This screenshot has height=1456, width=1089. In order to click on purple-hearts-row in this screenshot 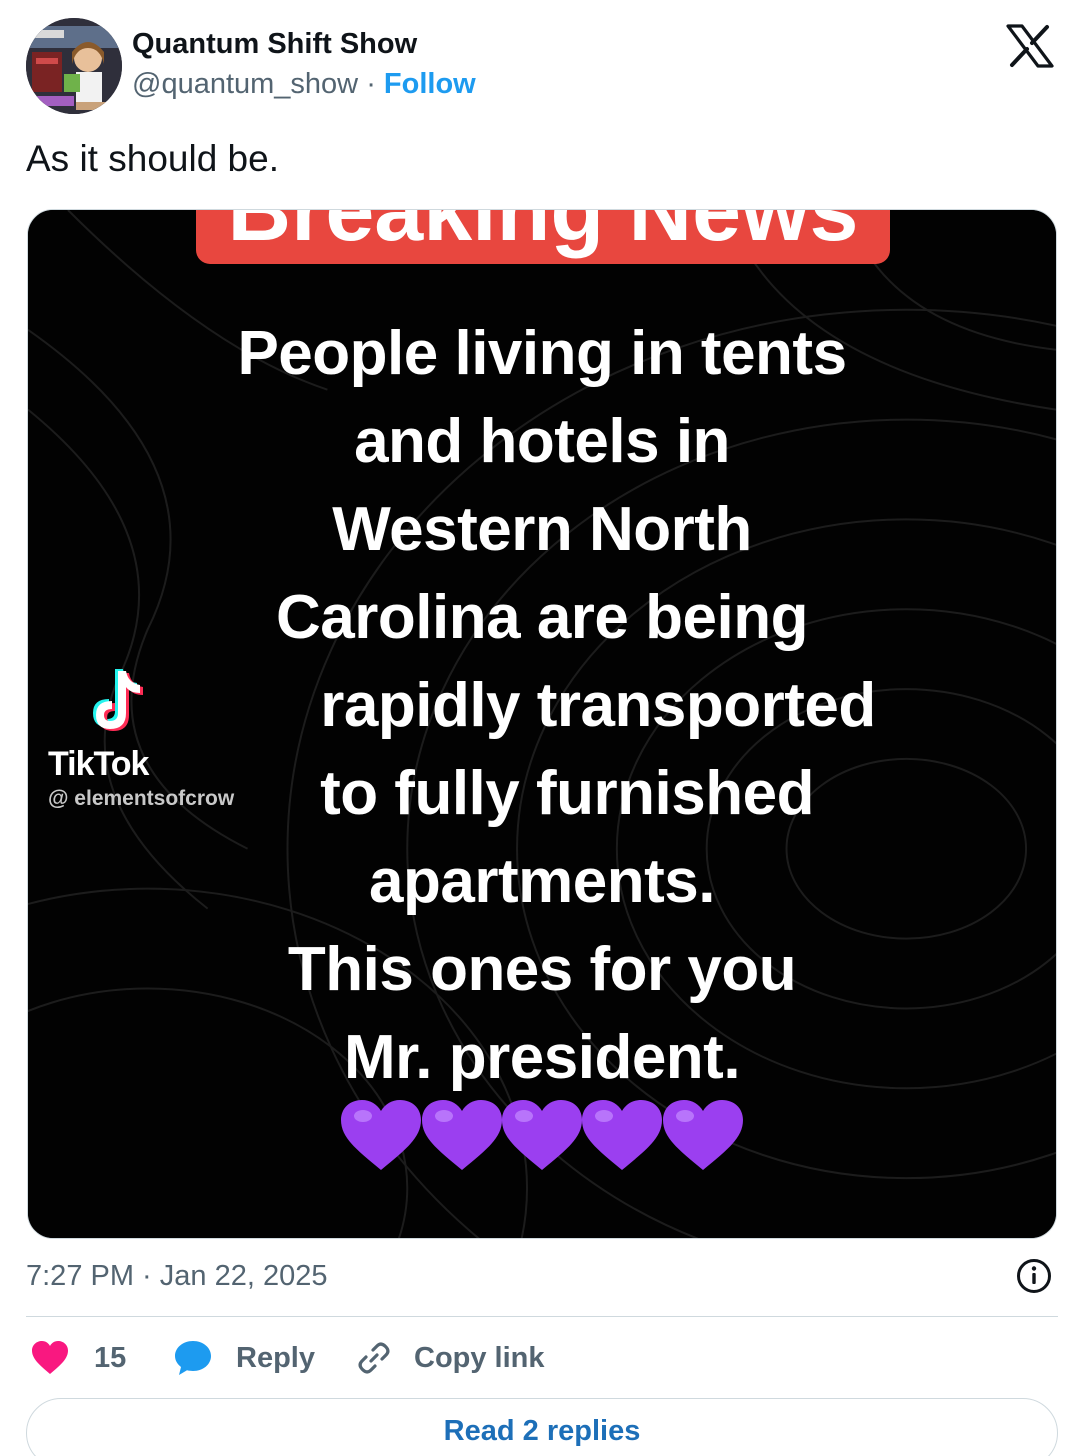, I will do `click(542, 1137)`.